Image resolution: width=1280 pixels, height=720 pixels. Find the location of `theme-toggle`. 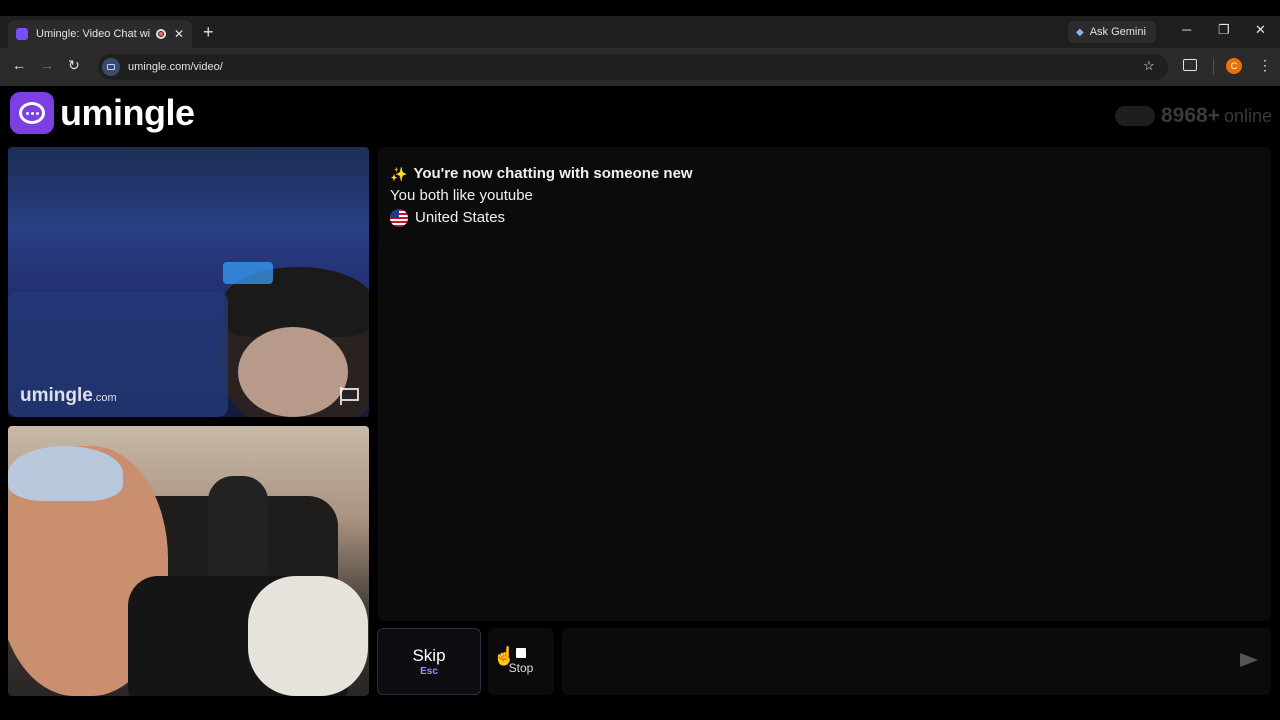

theme-toggle is located at coordinates (1134, 116).